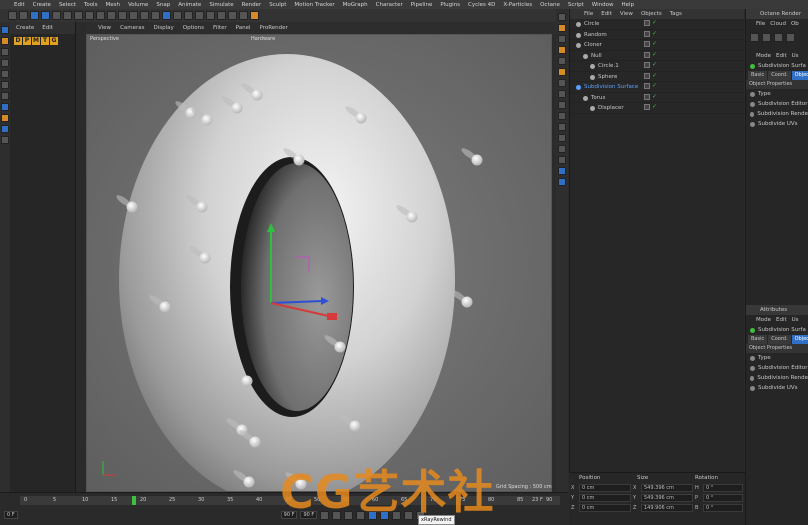  Describe the element at coordinates (5, 118) in the screenshot. I see `tweak-icon` at that location.